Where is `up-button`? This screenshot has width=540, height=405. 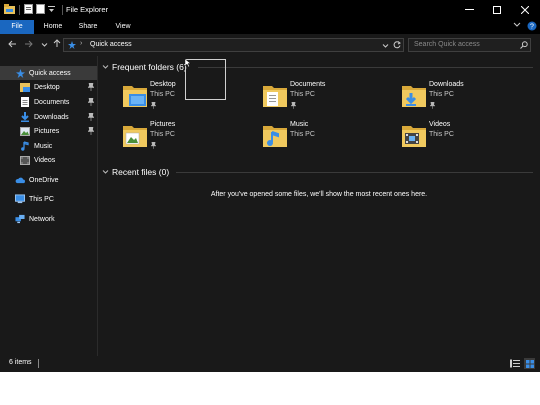
up-button is located at coordinates (57, 45).